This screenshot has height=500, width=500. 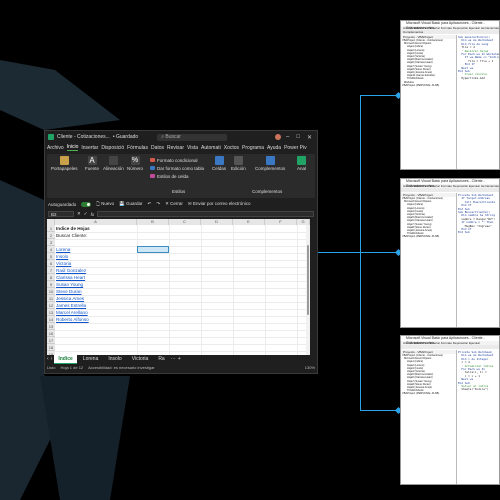 I want to click on sheet-link: James Estrella, so click(x=71, y=305).